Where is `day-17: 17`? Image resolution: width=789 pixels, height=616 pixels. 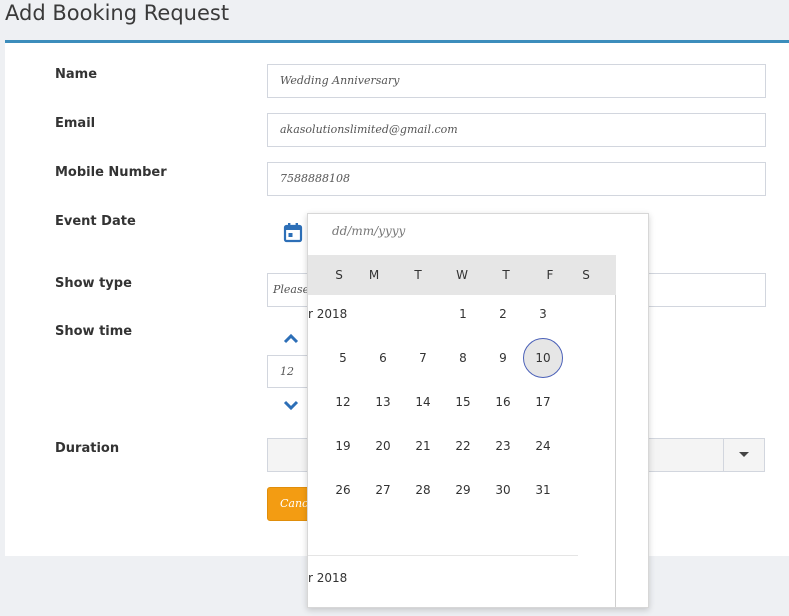
day-17: 17 is located at coordinates (543, 402).